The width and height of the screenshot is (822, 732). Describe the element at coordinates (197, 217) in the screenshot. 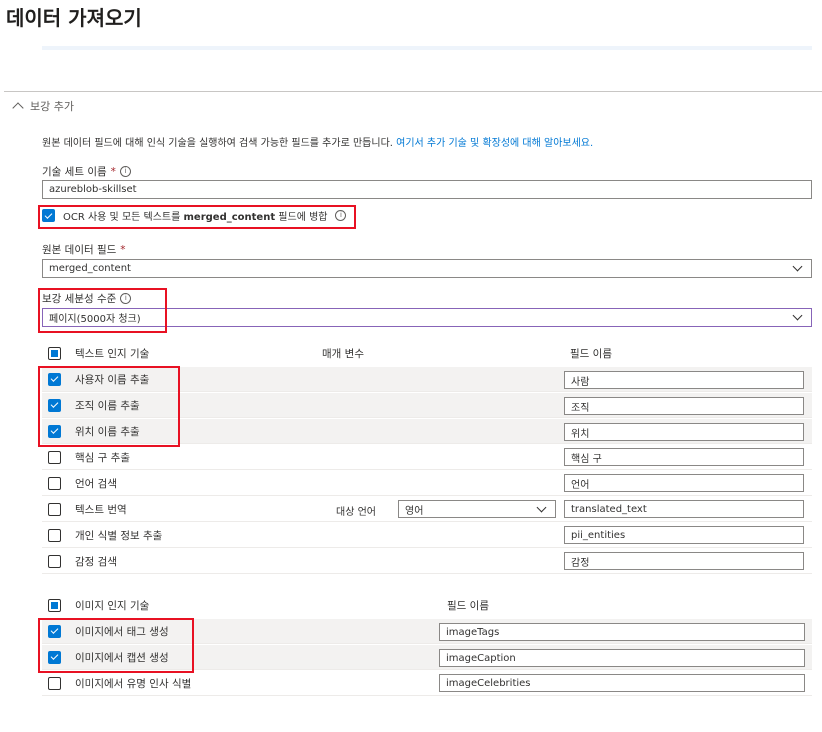

I see `highlight-box-ocr` at that location.